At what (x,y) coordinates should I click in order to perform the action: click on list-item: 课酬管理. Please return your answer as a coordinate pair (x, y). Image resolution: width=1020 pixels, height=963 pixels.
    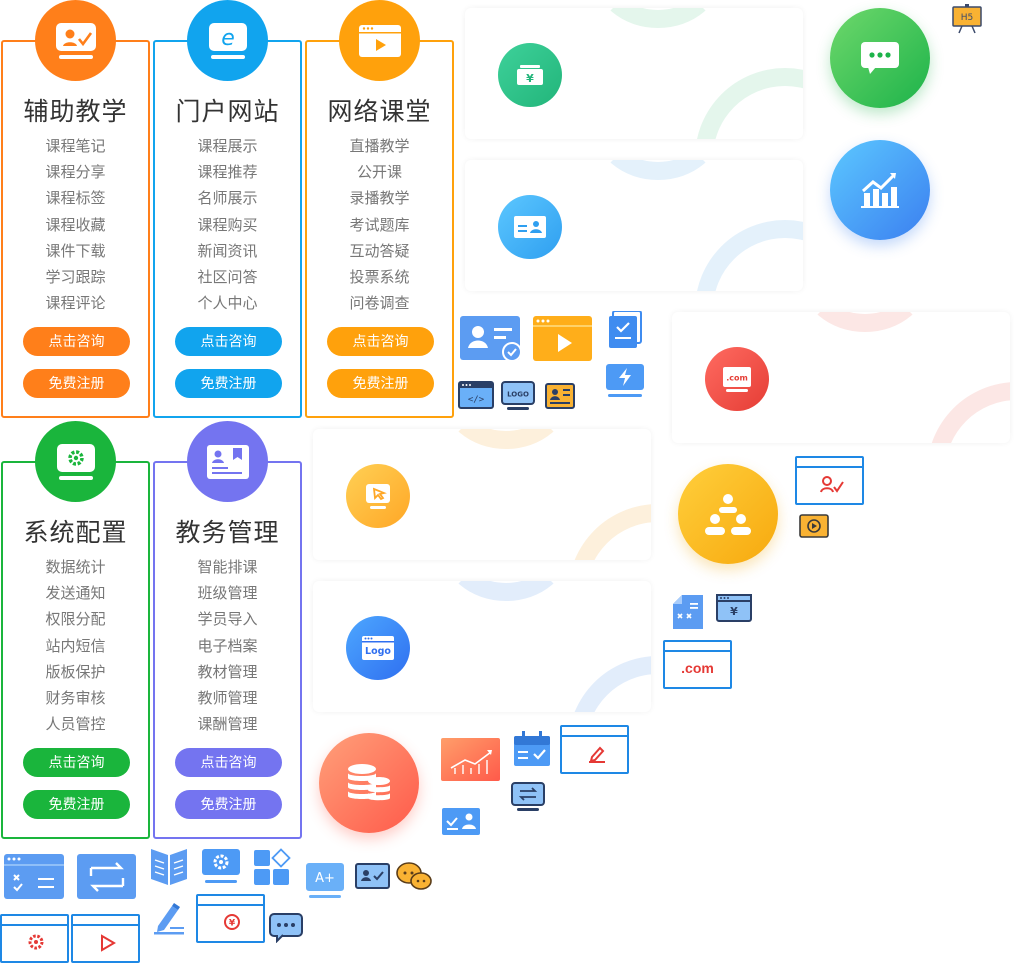
    Looking at the image, I should click on (227, 725).